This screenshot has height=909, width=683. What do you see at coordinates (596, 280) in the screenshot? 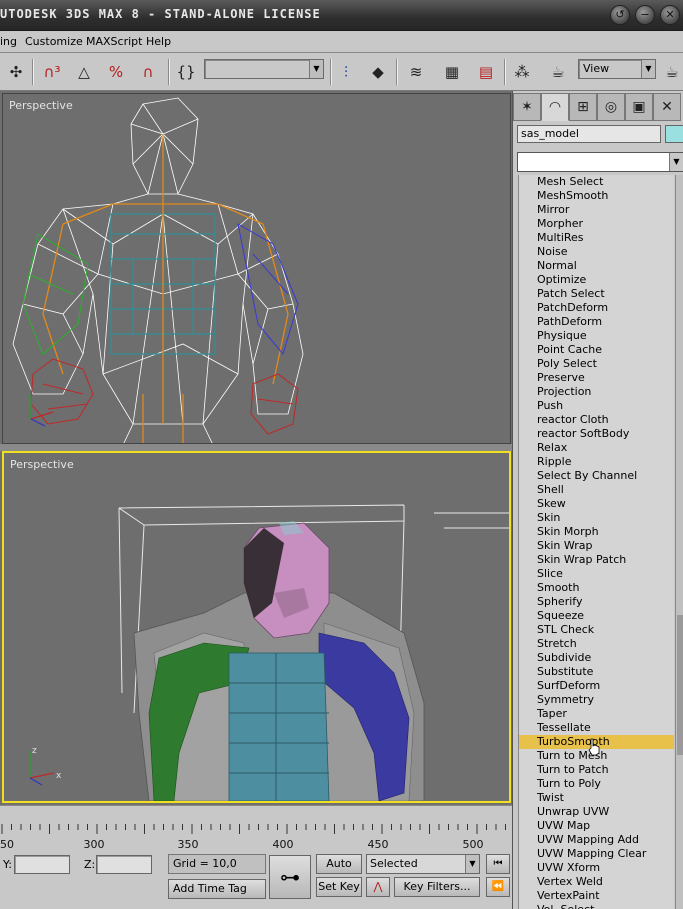
I see `modifier-list-item: Optimize` at bounding box center [596, 280].